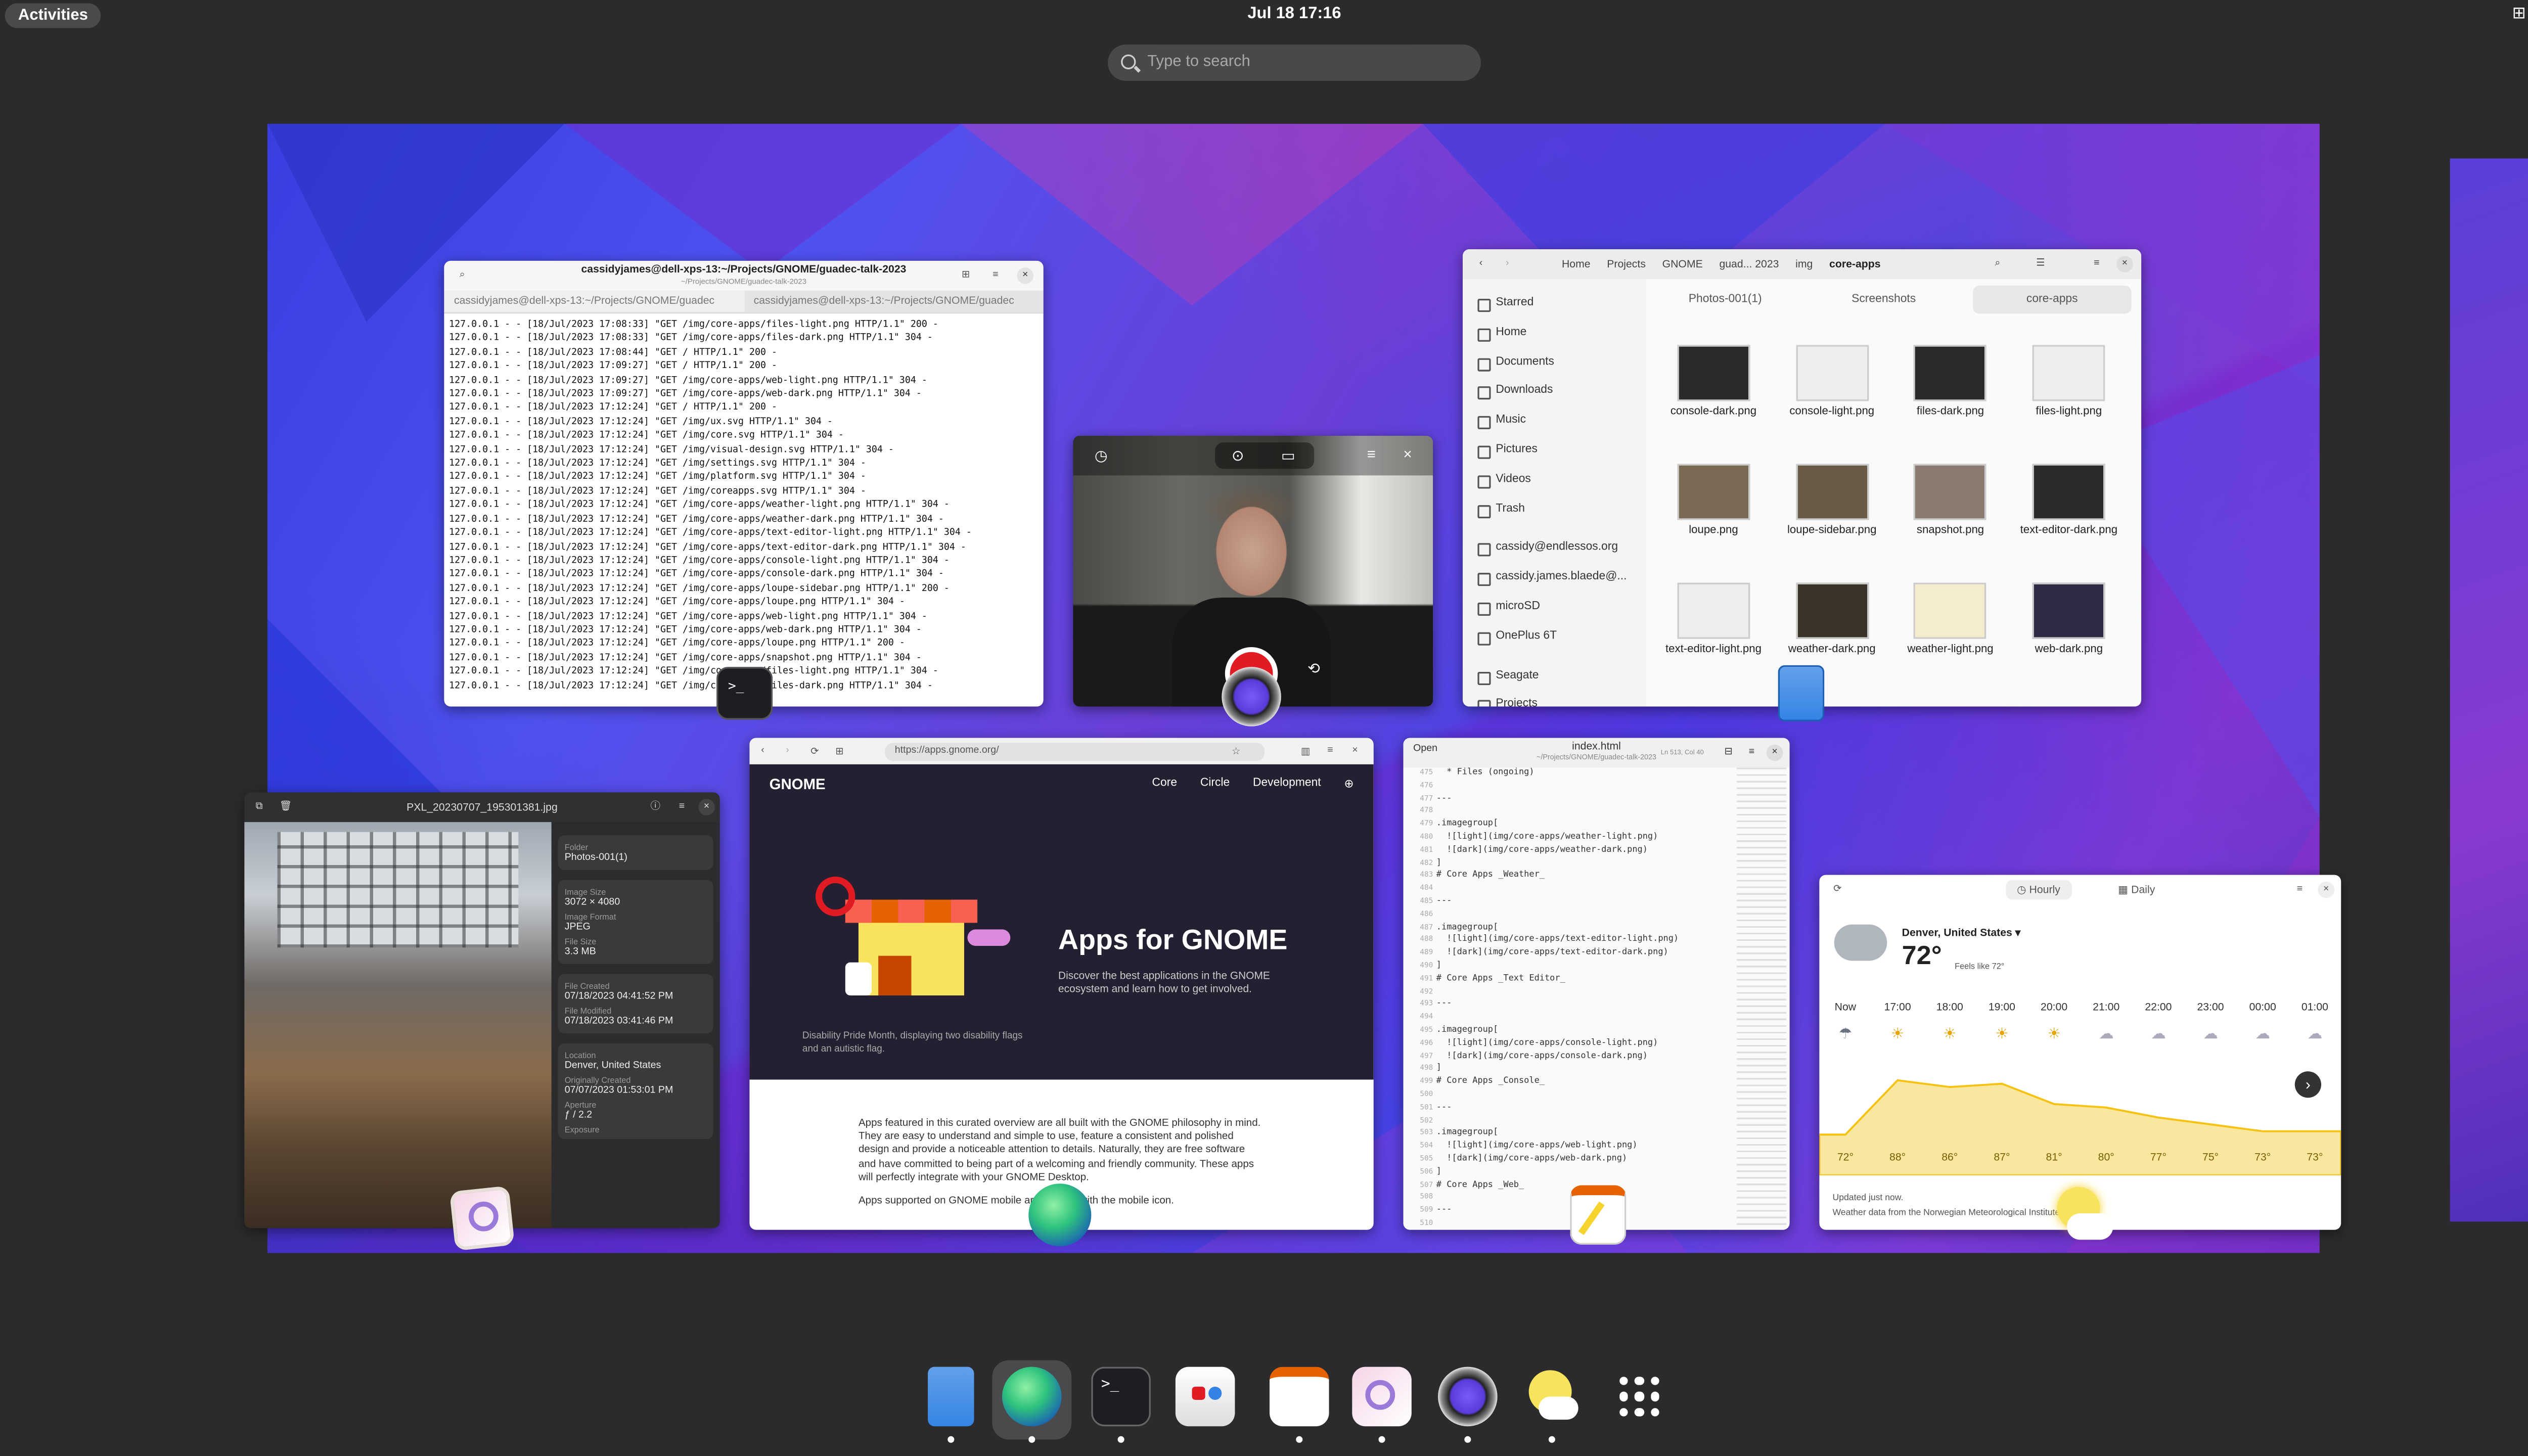 The image size is (2528, 1456). I want to click on tab: Photos-001(1), so click(1725, 300).